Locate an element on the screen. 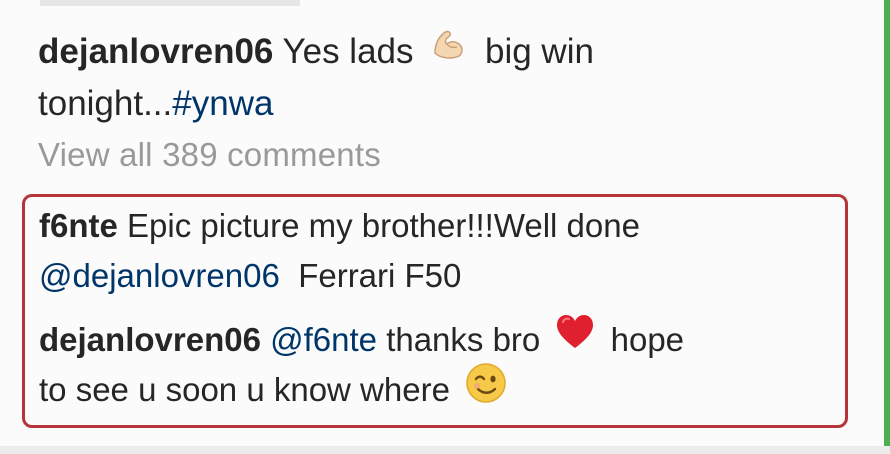 The image size is (890, 454). comment-mention: @f6nte is located at coordinates (323, 339).